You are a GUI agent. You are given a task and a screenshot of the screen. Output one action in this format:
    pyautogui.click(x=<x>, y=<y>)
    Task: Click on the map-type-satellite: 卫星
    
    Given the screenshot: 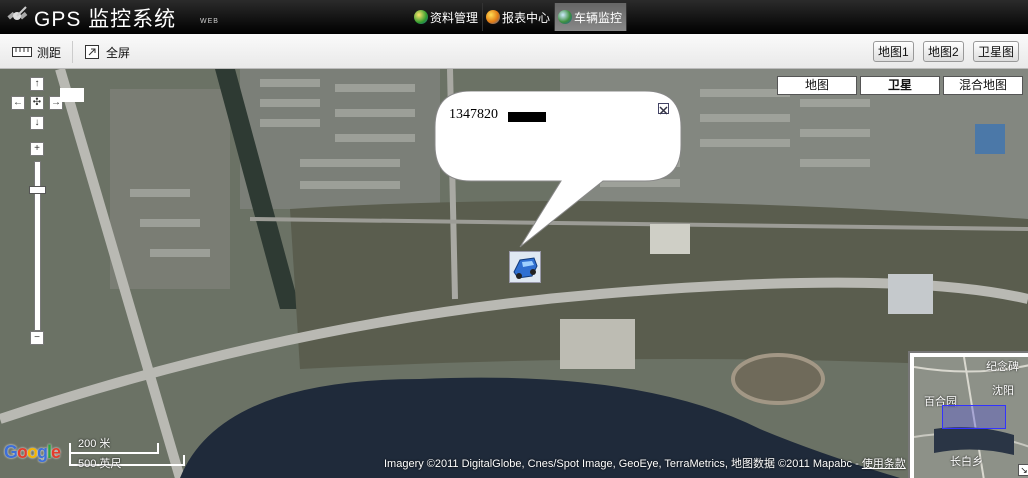 What is the action you would take?
    pyautogui.click(x=900, y=85)
    